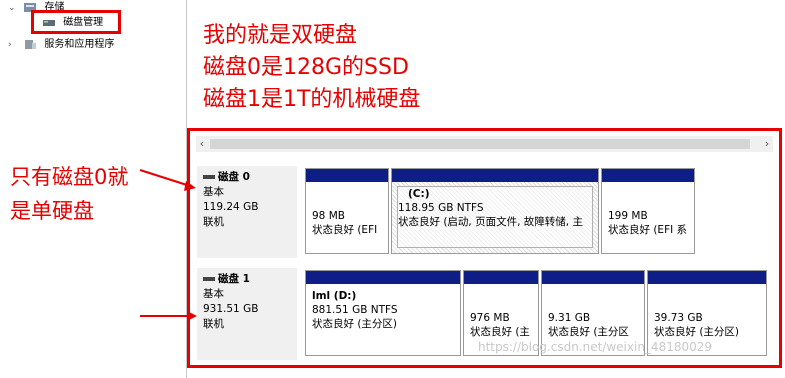 This screenshot has width=785, height=378. What do you see at coordinates (595, 347) in the screenshot?
I see `watermark: https://blog.csdn.net/weixin_48180029` at bounding box center [595, 347].